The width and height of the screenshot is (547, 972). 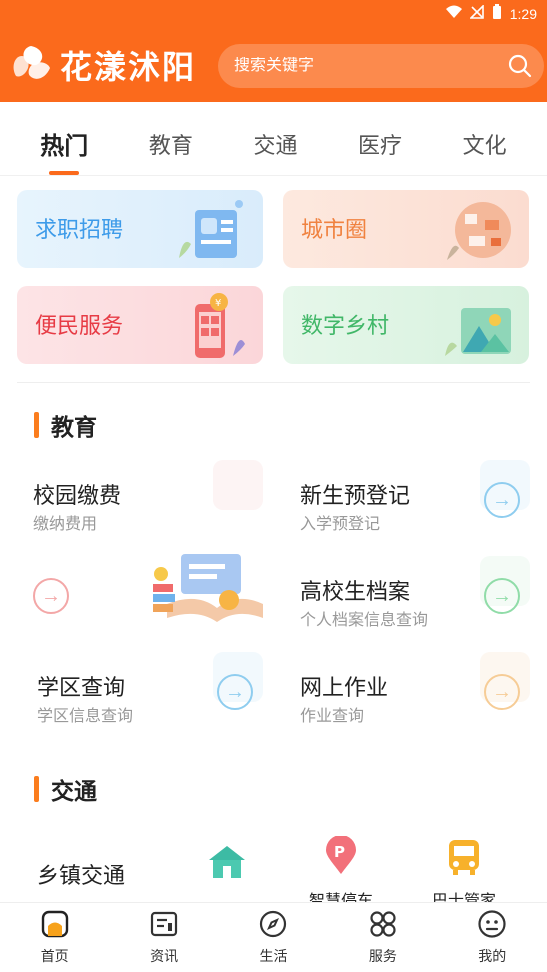 What do you see at coordinates (523, 13) in the screenshot?
I see `status-time: 1:29` at bounding box center [523, 13].